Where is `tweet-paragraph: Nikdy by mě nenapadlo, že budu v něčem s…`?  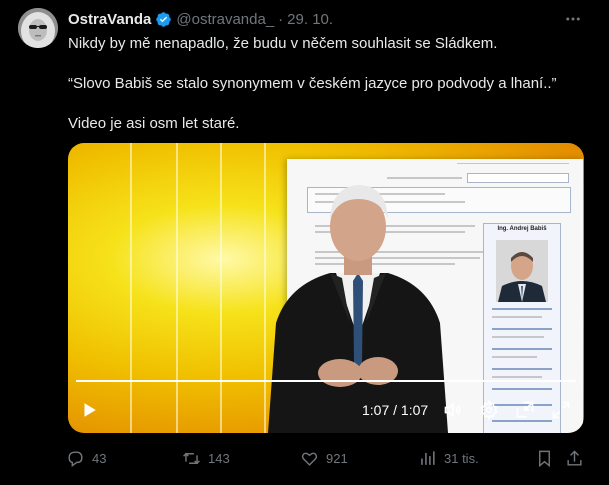 tweet-paragraph: Nikdy by mě nenapadlo, že budu v něčem s… is located at coordinates (283, 43).